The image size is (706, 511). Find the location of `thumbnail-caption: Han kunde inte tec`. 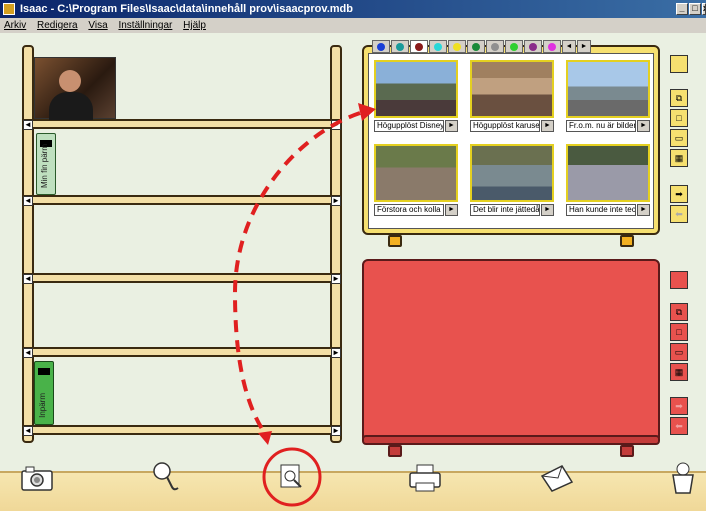

thumbnail-caption: Han kunde inte tec is located at coordinates (601, 210).